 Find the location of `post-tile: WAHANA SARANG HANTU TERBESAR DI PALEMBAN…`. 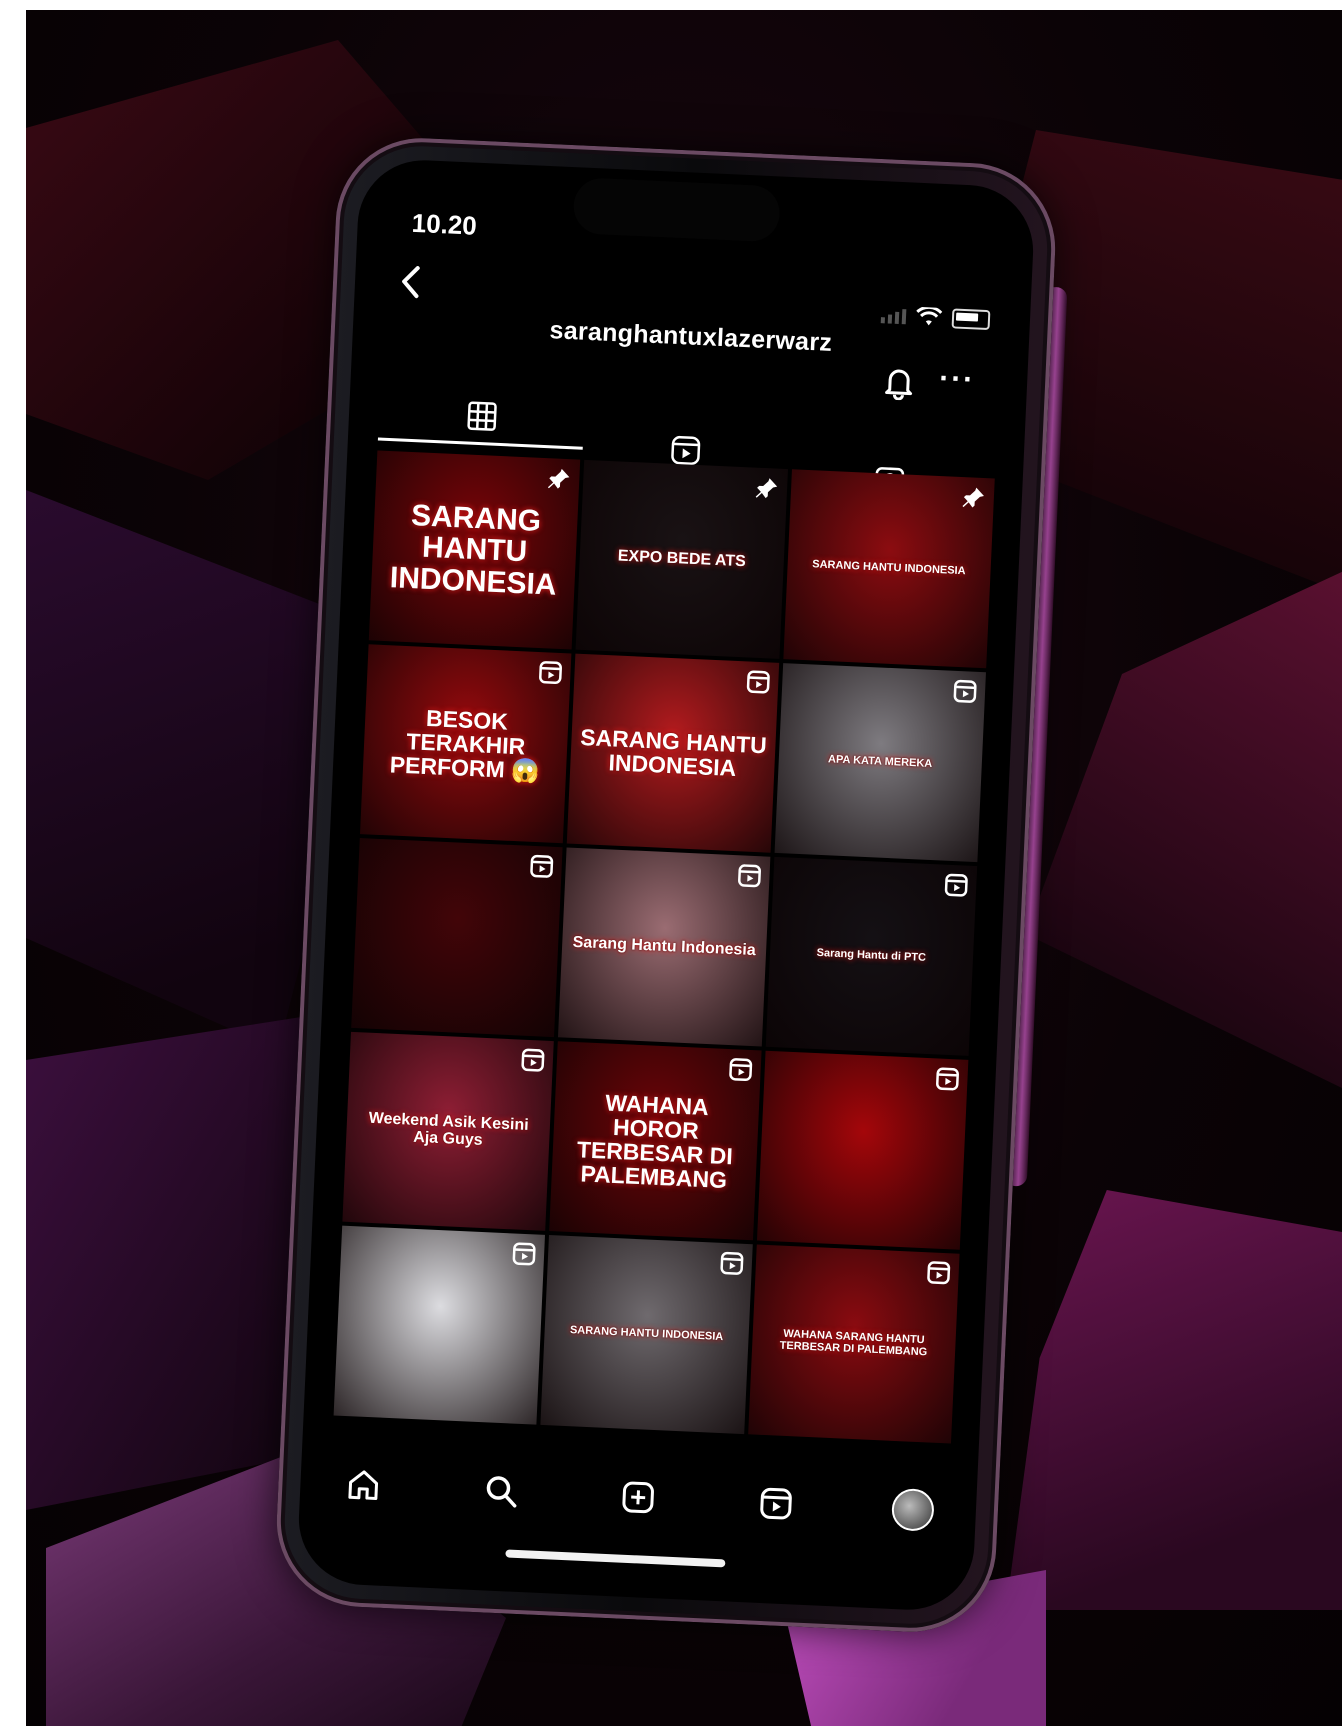

post-tile: WAHANA SARANG HANTU TERBESAR DI PALEMBAN… is located at coordinates (853, 1344).